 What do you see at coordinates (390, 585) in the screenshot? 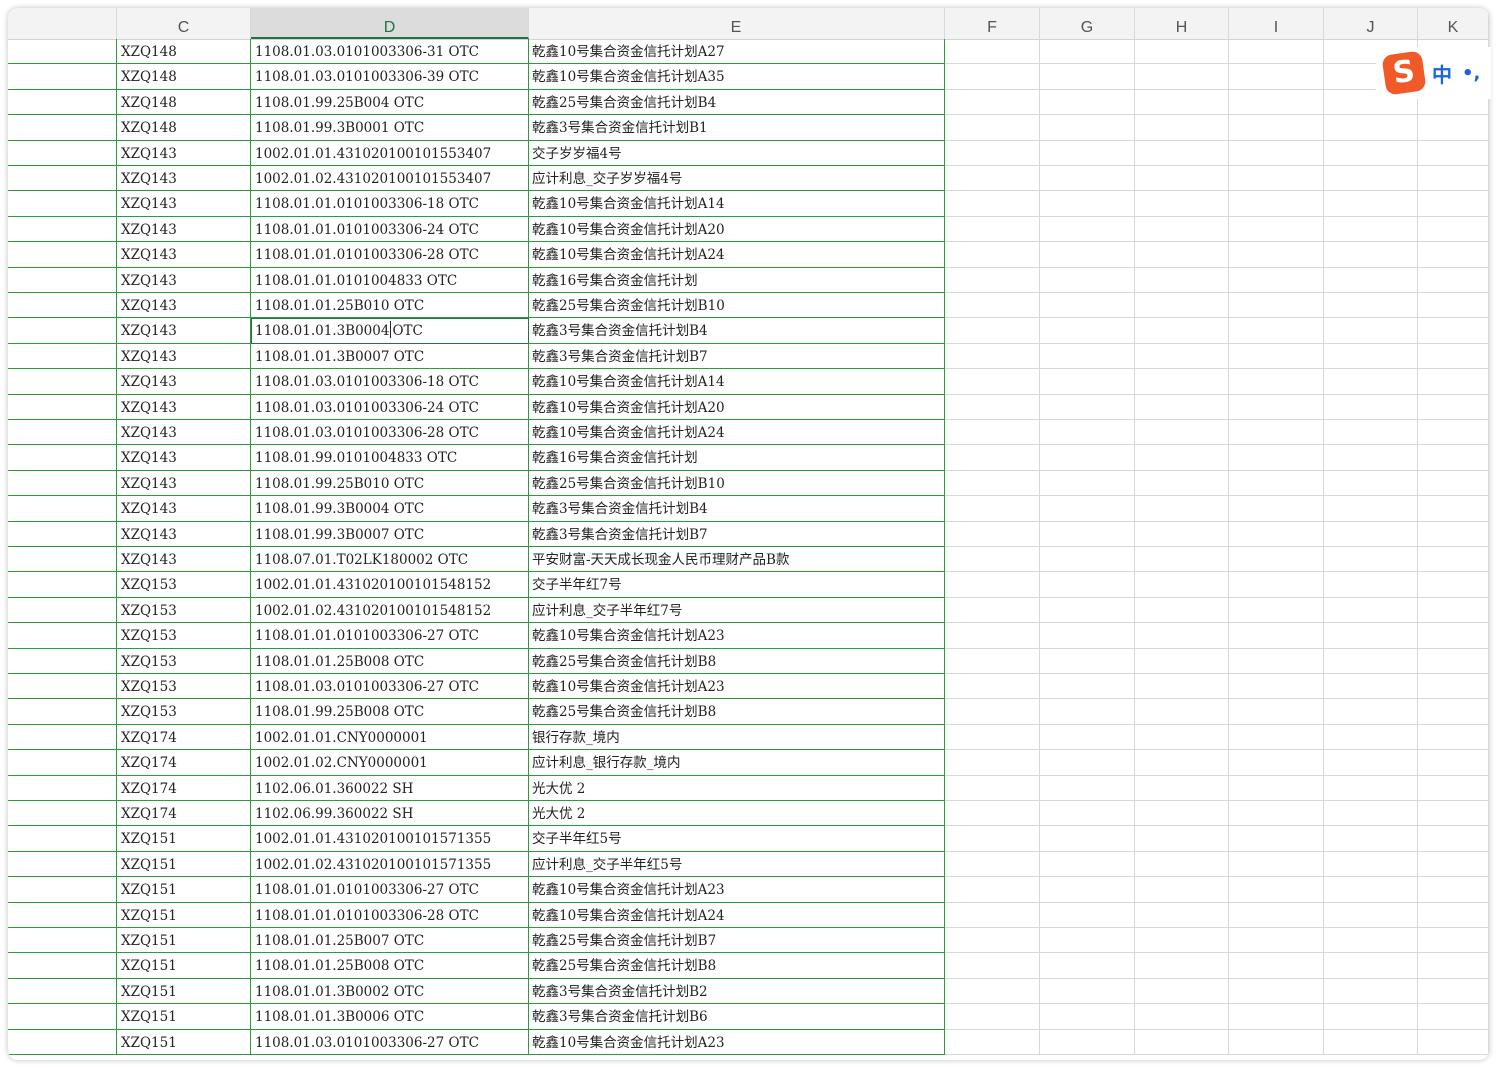
I see `cell-d: 1002.01.01.431020100101548152` at bounding box center [390, 585].